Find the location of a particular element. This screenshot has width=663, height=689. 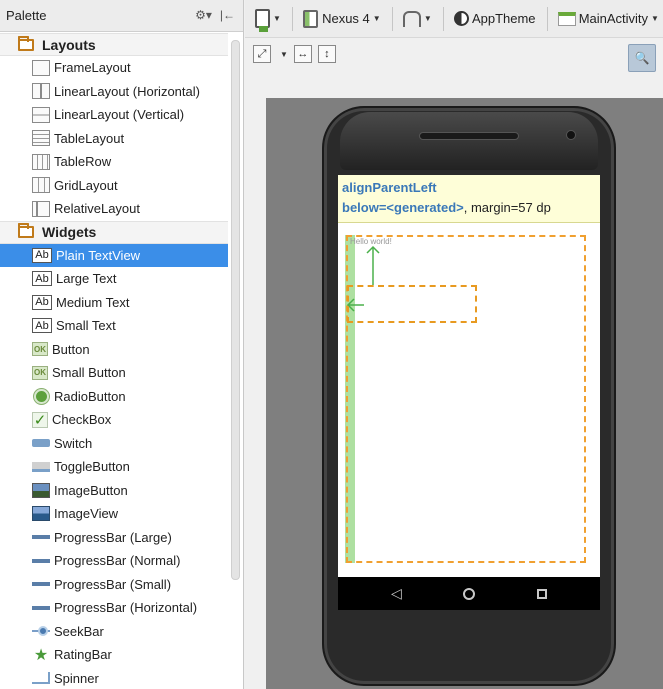

item-label: Small Text is located at coordinates (86, 326).